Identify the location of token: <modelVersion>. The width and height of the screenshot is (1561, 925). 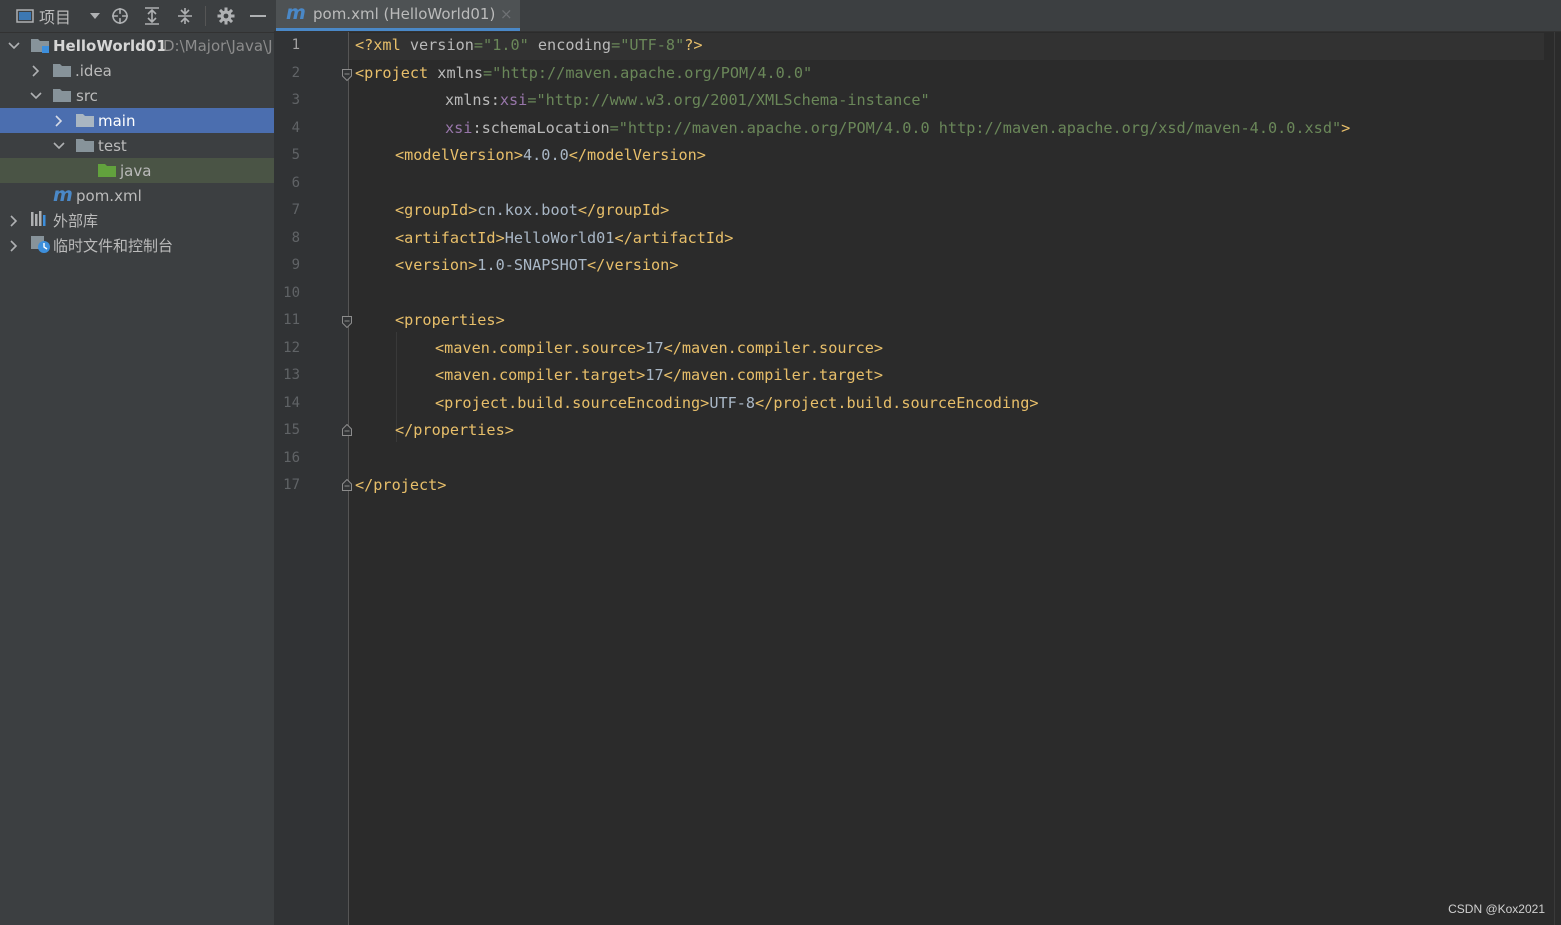
(459, 155).